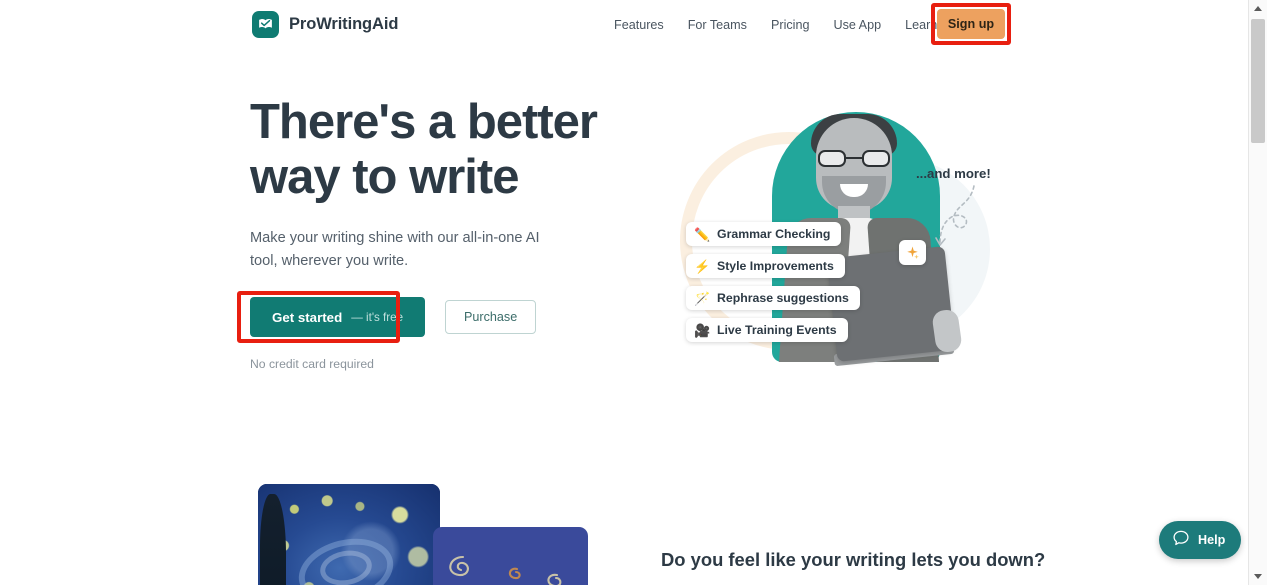  I want to click on nav-link-for-teams: For Teams, so click(717, 25).